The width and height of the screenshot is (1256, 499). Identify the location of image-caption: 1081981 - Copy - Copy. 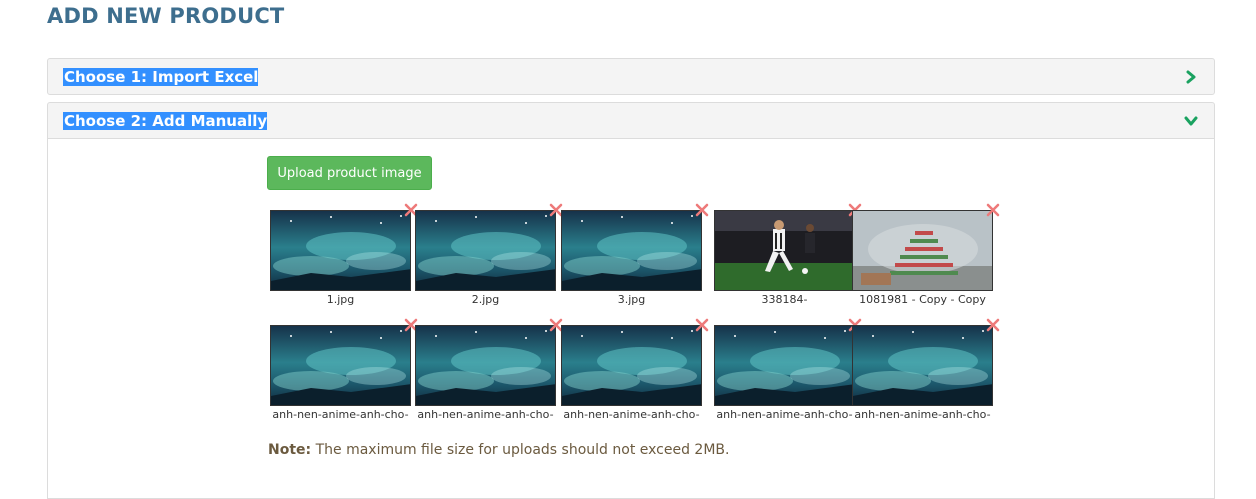
(922, 299).